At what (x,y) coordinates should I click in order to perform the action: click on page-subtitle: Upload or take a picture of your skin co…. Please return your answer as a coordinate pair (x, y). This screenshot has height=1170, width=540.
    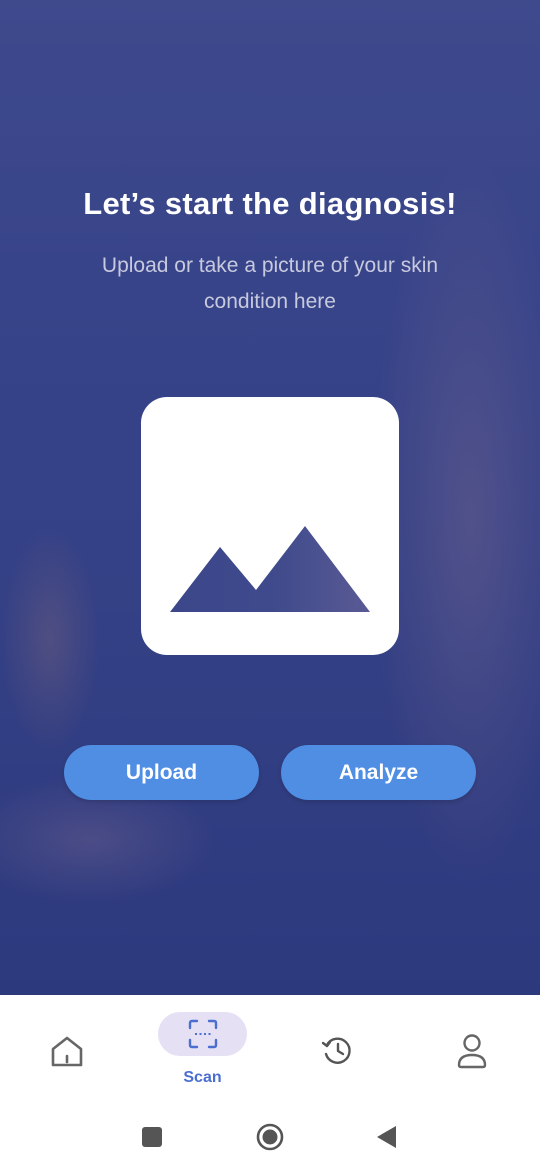
    Looking at the image, I should click on (270, 283).